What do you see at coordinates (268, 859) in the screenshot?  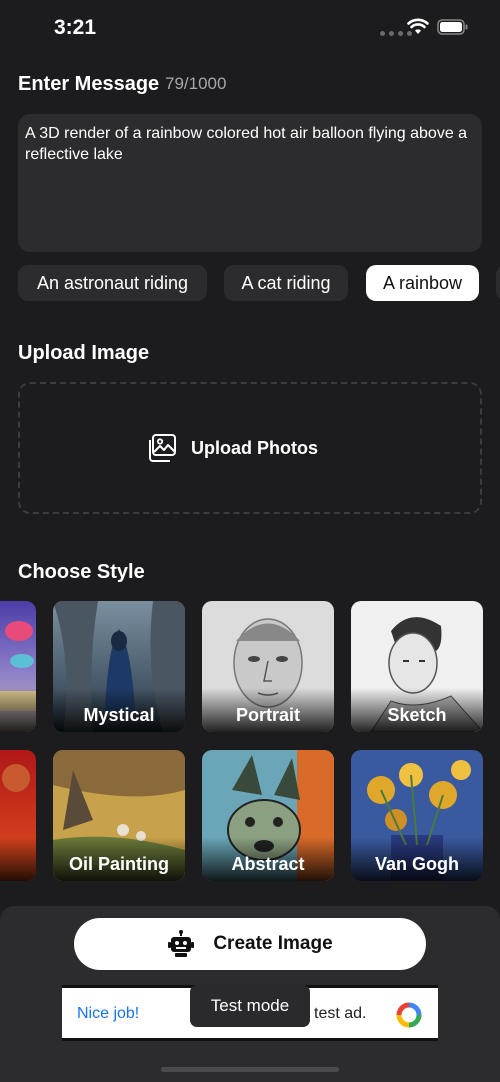 I see `style-tile-label: Abstract` at bounding box center [268, 859].